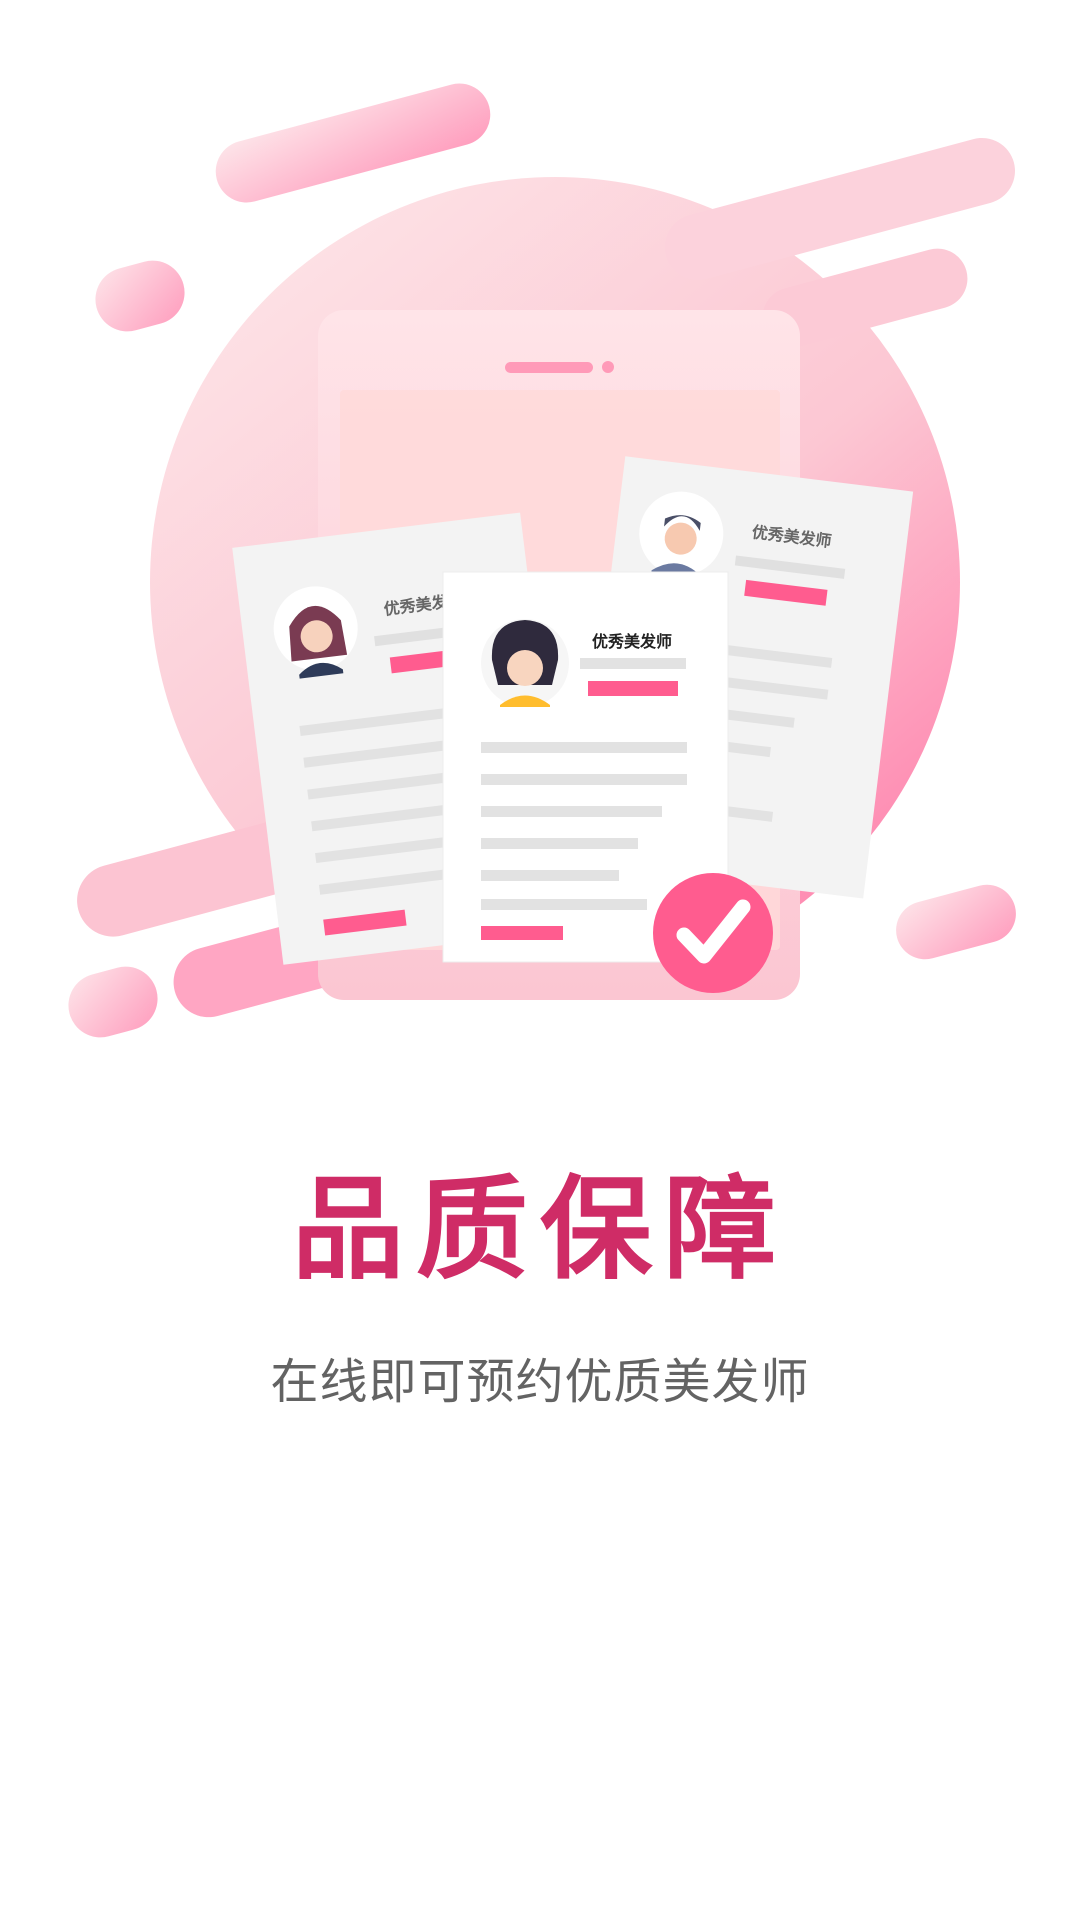 Image resolution: width=1080 pixels, height=1920 pixels. Describe the element at coordinates (540, 1382) in the screenshot. I see `onboarding-subtitle: 在线即可预约优质美发师` at that location.